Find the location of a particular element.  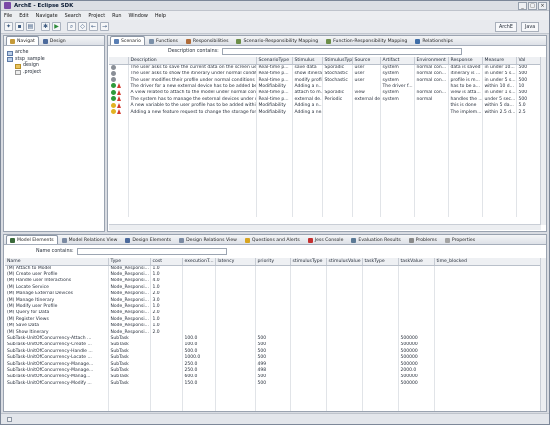

design-relations-icon is located at coordinates (182, 240).